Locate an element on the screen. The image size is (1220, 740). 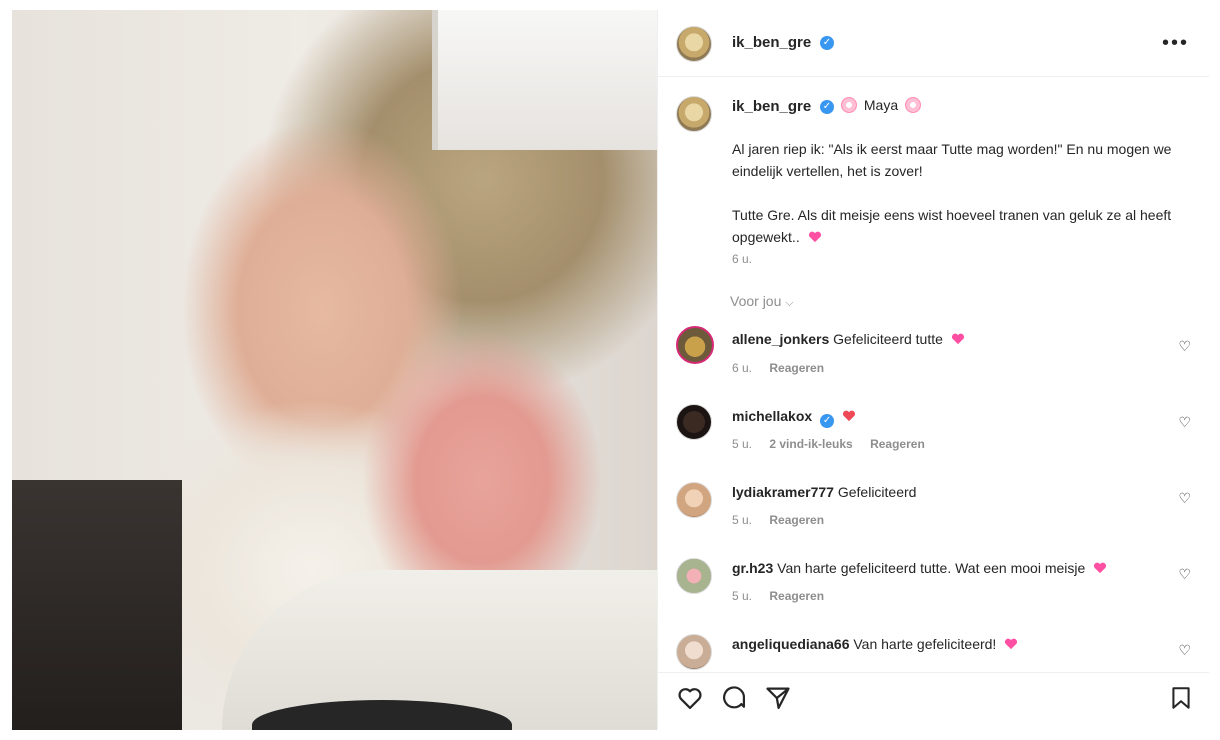
red-heart-icon is located at coordinates (848, 416).